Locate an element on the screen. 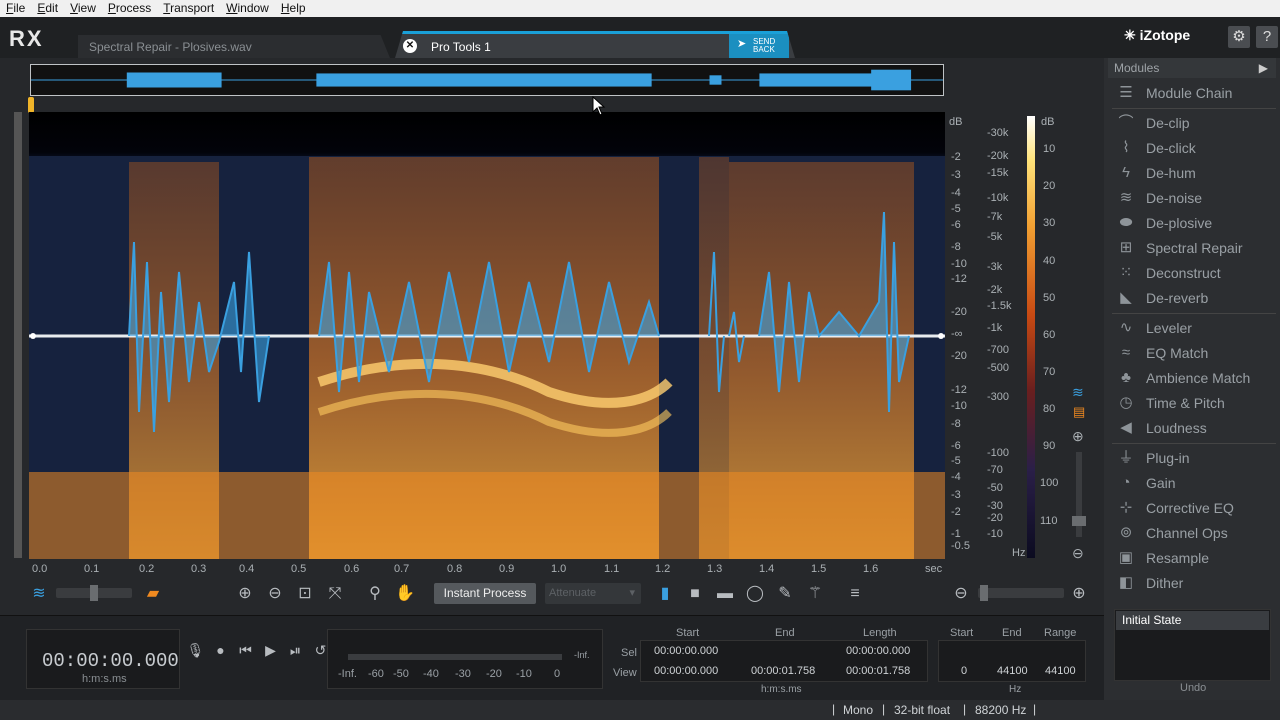 The height and width of the screenshot is (720, 1280). history-item-initial-state: Initial State is located at coordinates (1192, 620).